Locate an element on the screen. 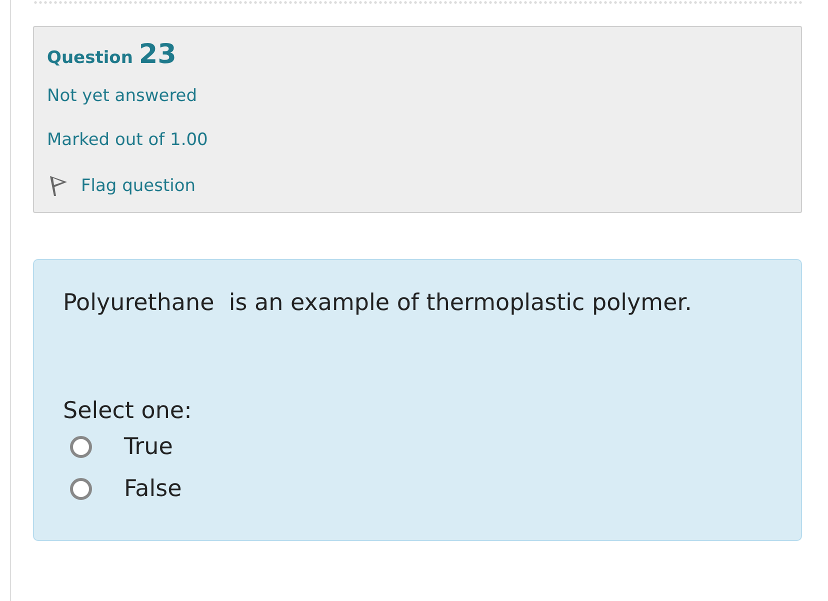  answer-status: Not yet answered is located at coordinates (122, 96).